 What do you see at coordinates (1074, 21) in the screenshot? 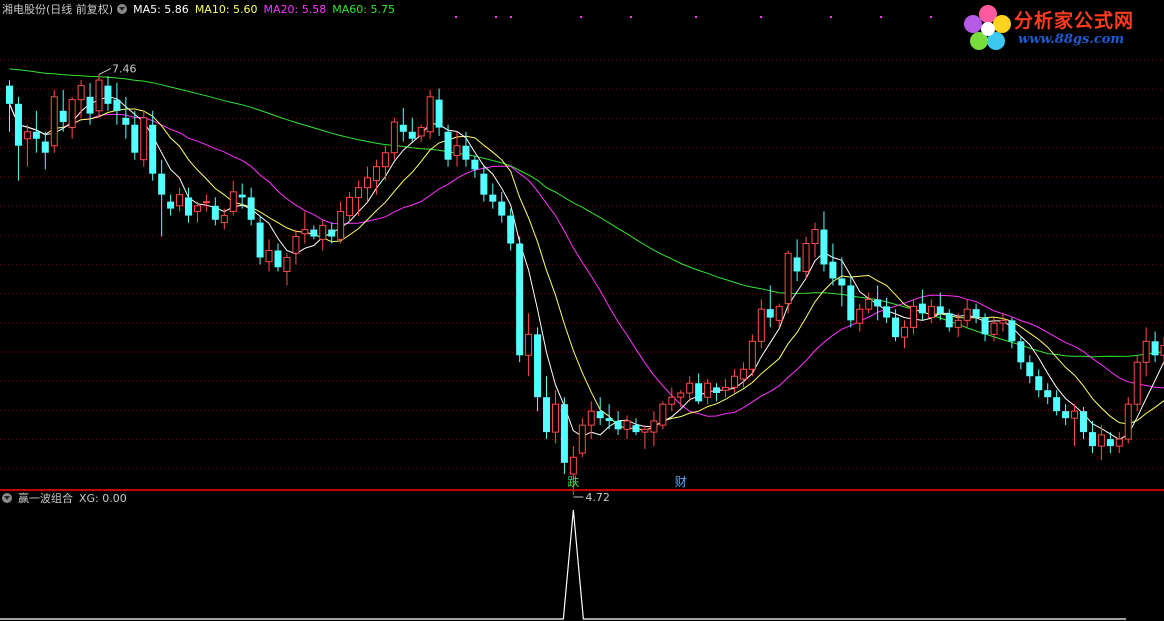
I see `logo-name: 分析家公式网` at bounding box center [1074, 21].